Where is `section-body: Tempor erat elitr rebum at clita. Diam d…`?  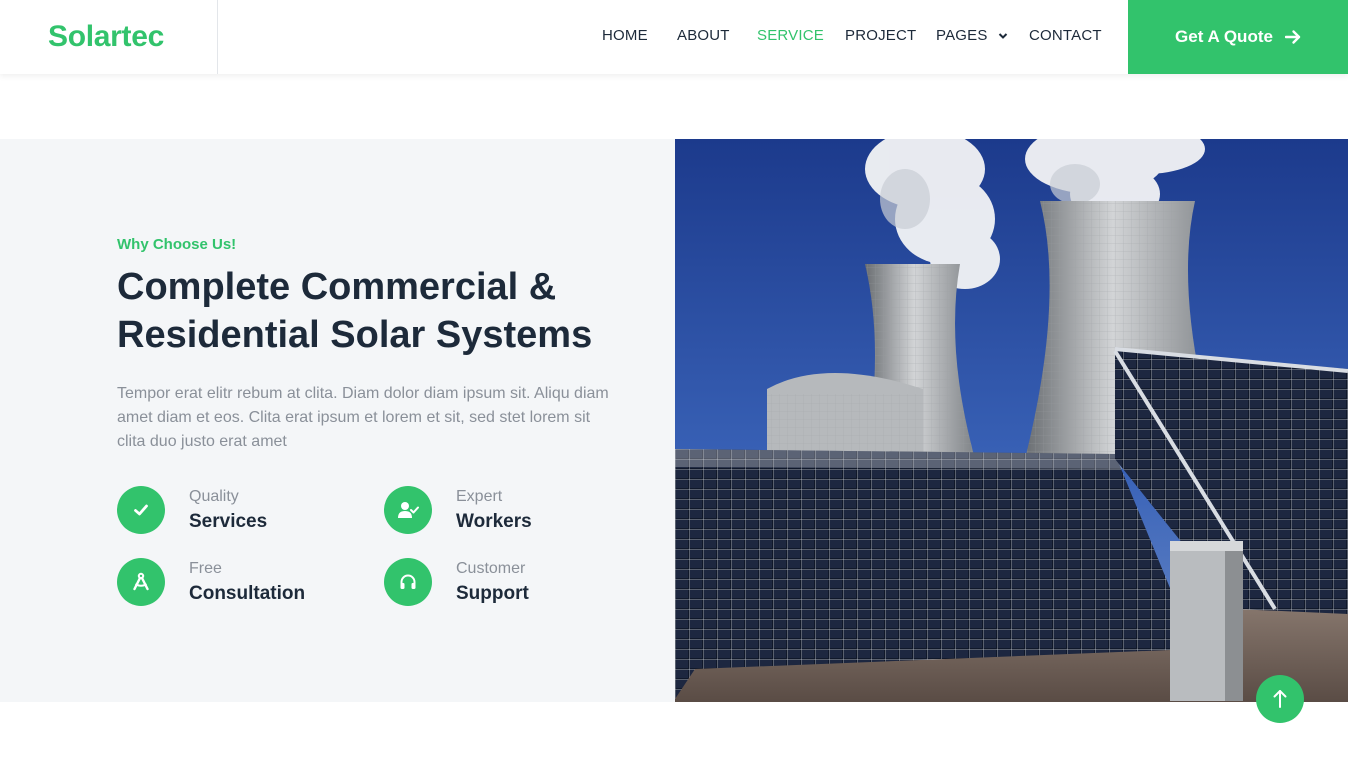
section-body: Tempor erat elitr rebum at clita. Diam d… is located at coordinates (363, 417).